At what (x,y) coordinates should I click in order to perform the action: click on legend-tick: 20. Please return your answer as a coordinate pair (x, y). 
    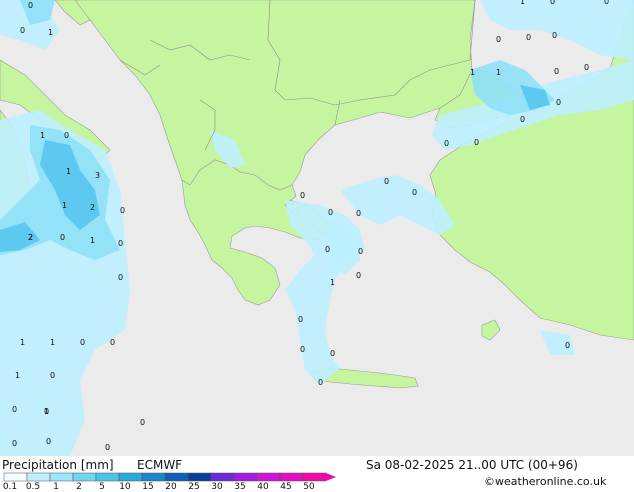
    Looking at the image, I should click on (171, 487).